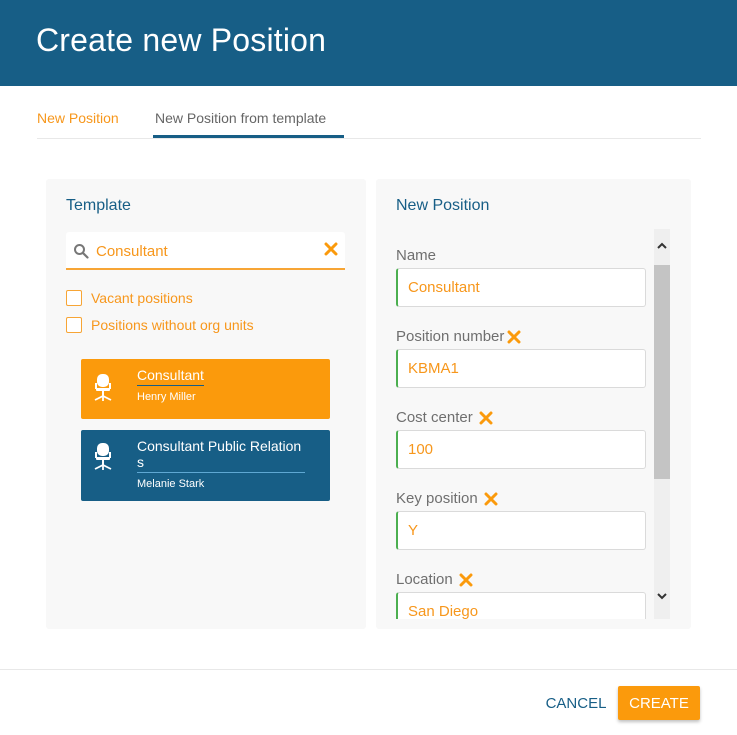 The image size is (737, 735). I want to click on cancel-button: CANCEL, so click(576, 703).